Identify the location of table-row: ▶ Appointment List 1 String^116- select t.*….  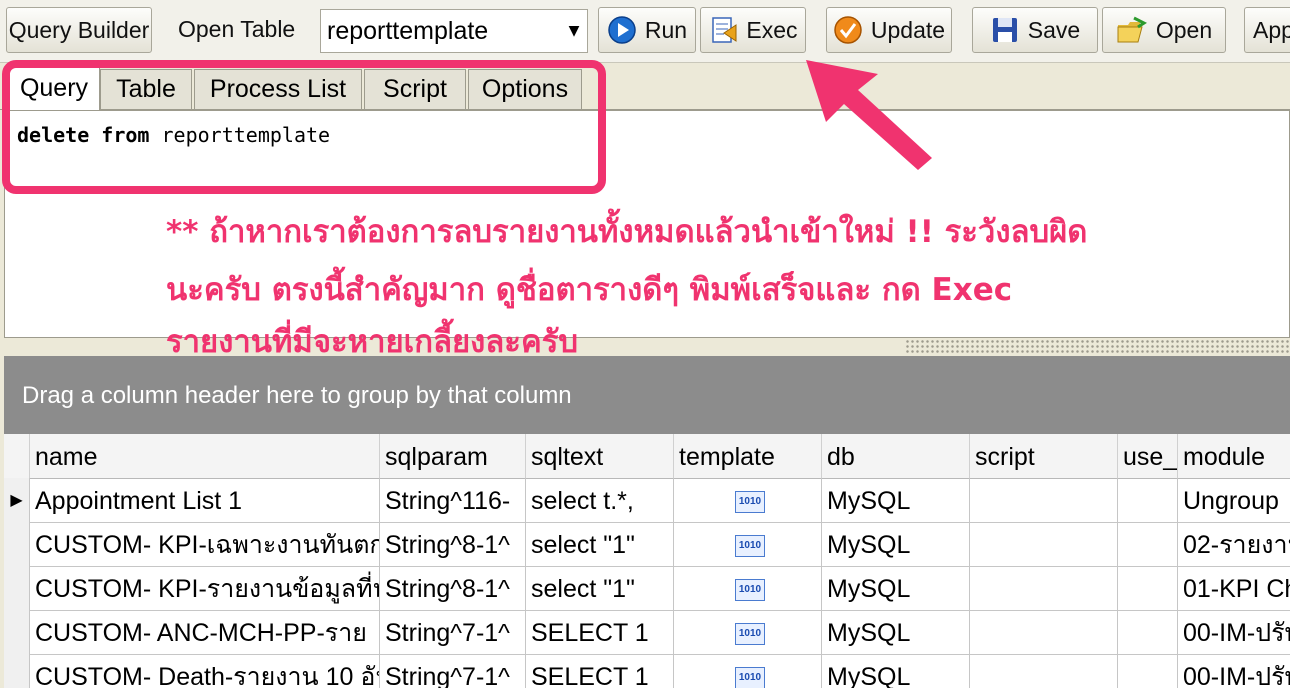
(647, 500).